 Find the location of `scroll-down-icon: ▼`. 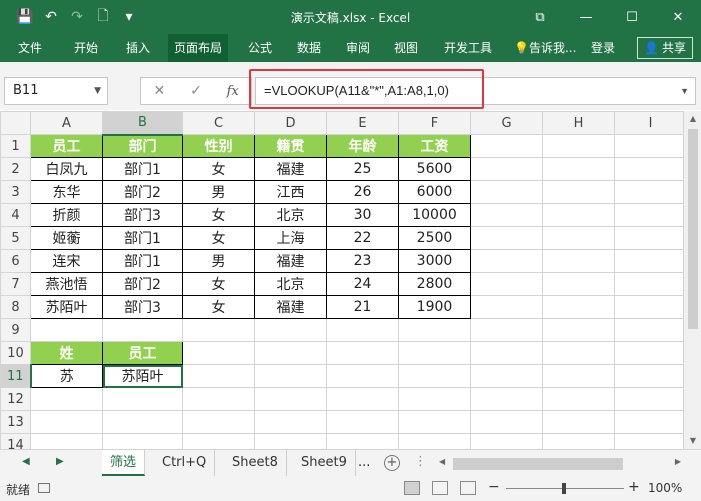

scroll-down-icon: ▼ is located at coordinates (692, 441).